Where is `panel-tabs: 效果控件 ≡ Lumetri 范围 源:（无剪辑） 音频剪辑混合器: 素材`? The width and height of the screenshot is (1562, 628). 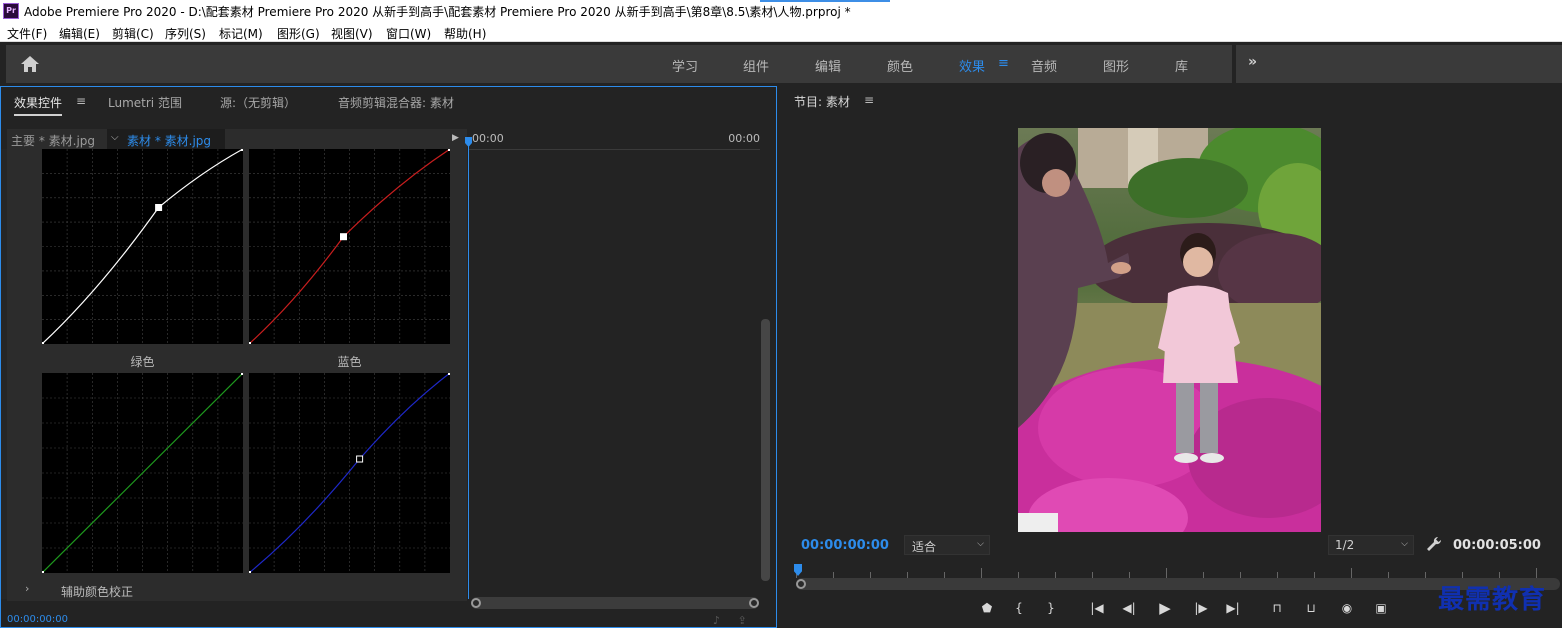 panel-tabs: 效果控件 ≡ Lumetri 范围 源:（无剪辑） 音频剪辑混合器: 素材 is located at coordinates (388, 102).